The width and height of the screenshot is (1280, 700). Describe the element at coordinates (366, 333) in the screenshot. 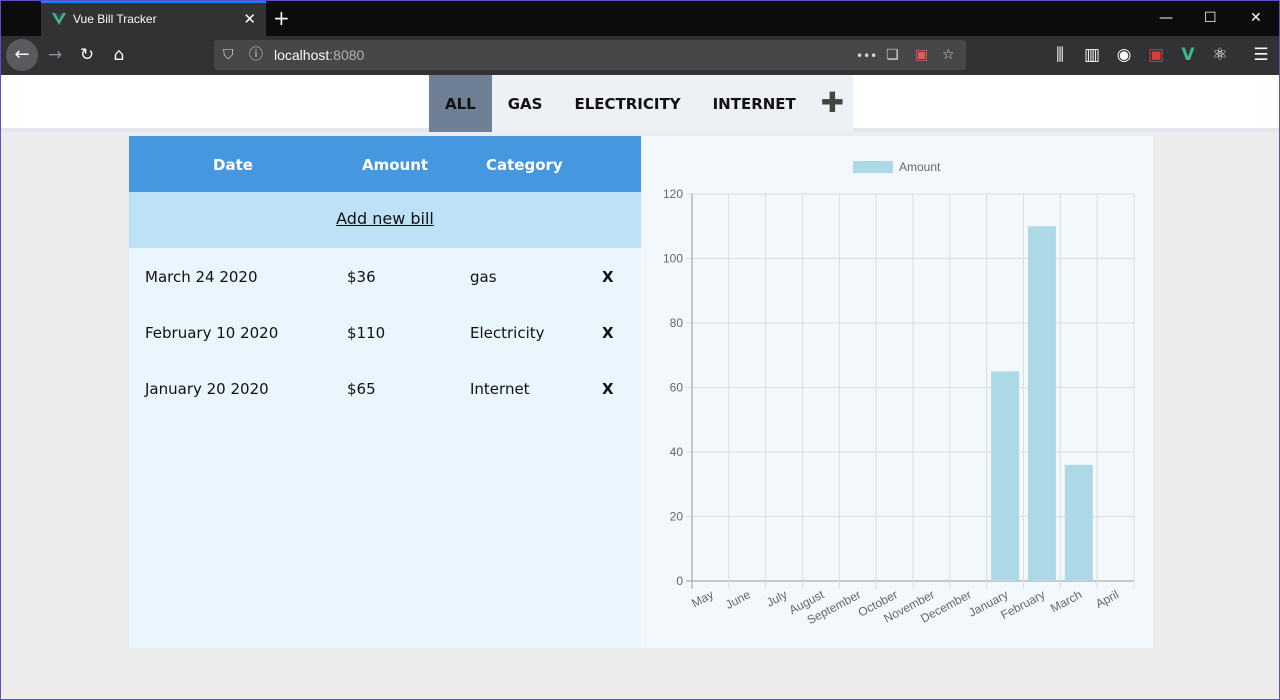

I see `bill-amount: $110` at that location.